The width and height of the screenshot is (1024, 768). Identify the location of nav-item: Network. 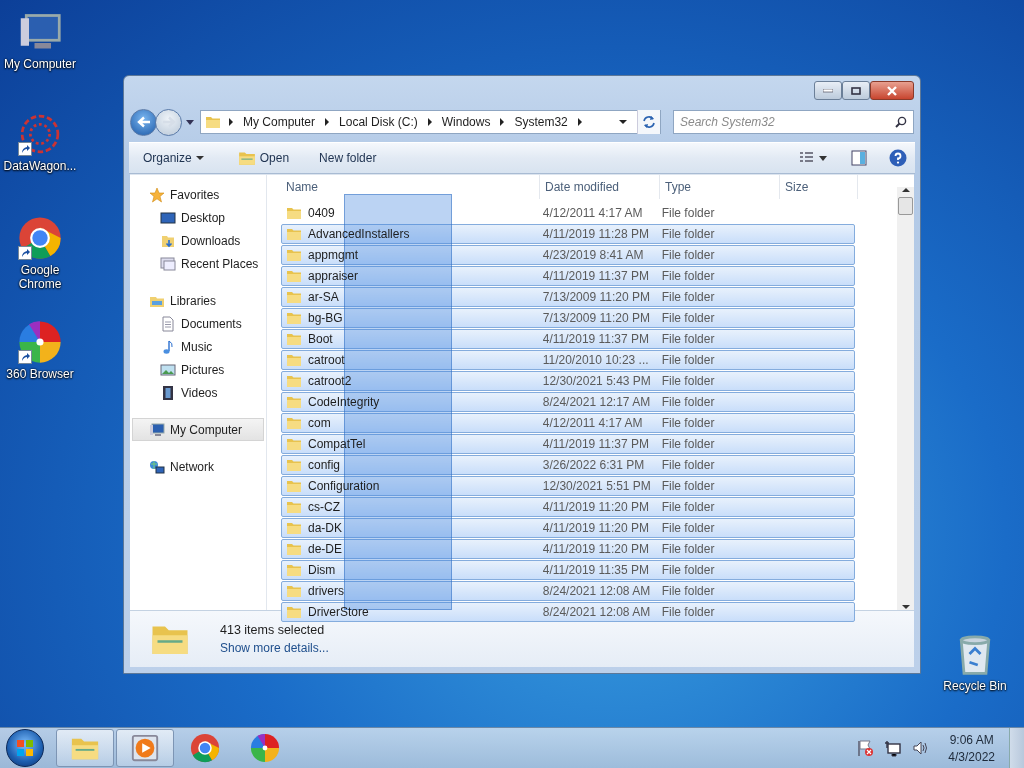
(198, 466).